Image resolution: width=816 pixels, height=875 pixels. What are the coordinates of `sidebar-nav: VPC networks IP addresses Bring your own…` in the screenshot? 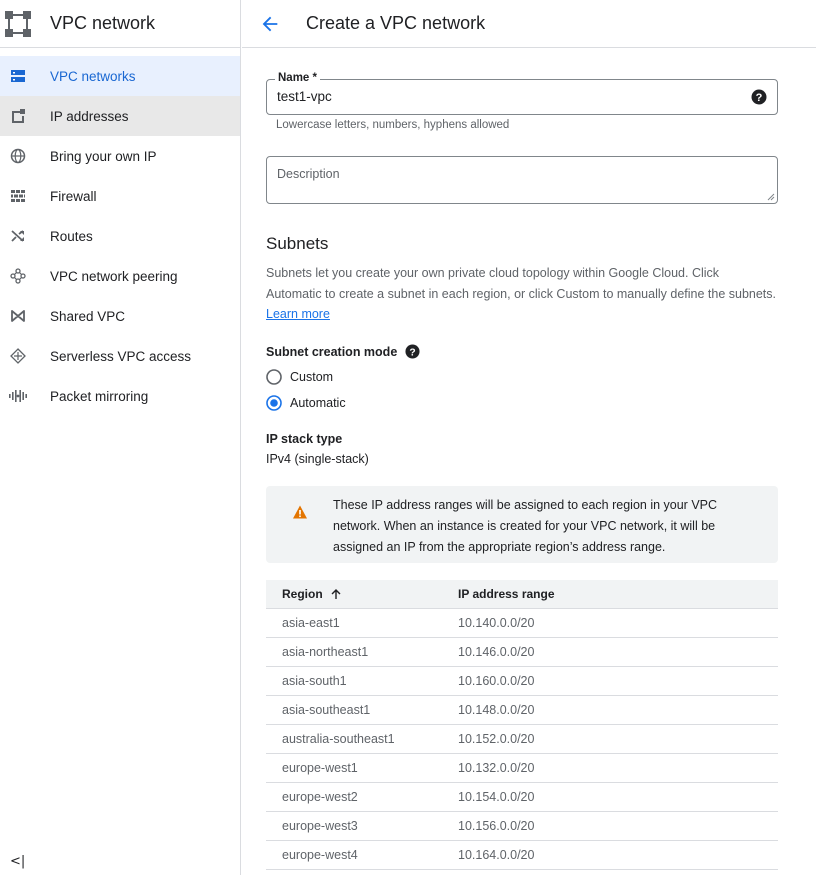 It's located at (120, 232).